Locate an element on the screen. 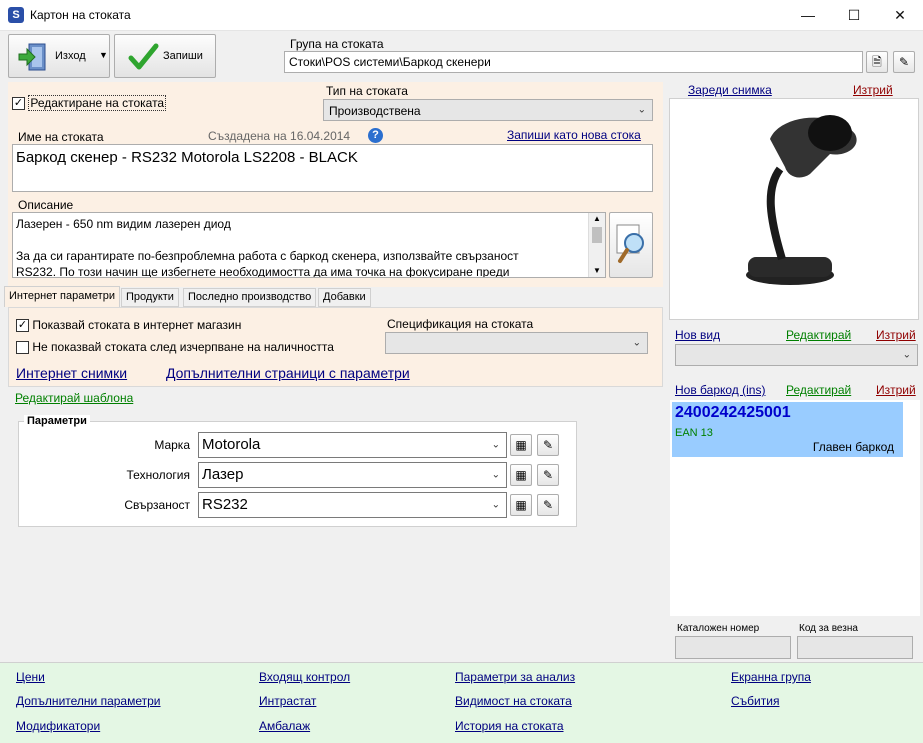 Image resolution: width=923 pixels, height=743 pixels. show-in-shop-checkbox: ✓ Показвай стоката в интернет магазин is located at coordinates (129, 325).